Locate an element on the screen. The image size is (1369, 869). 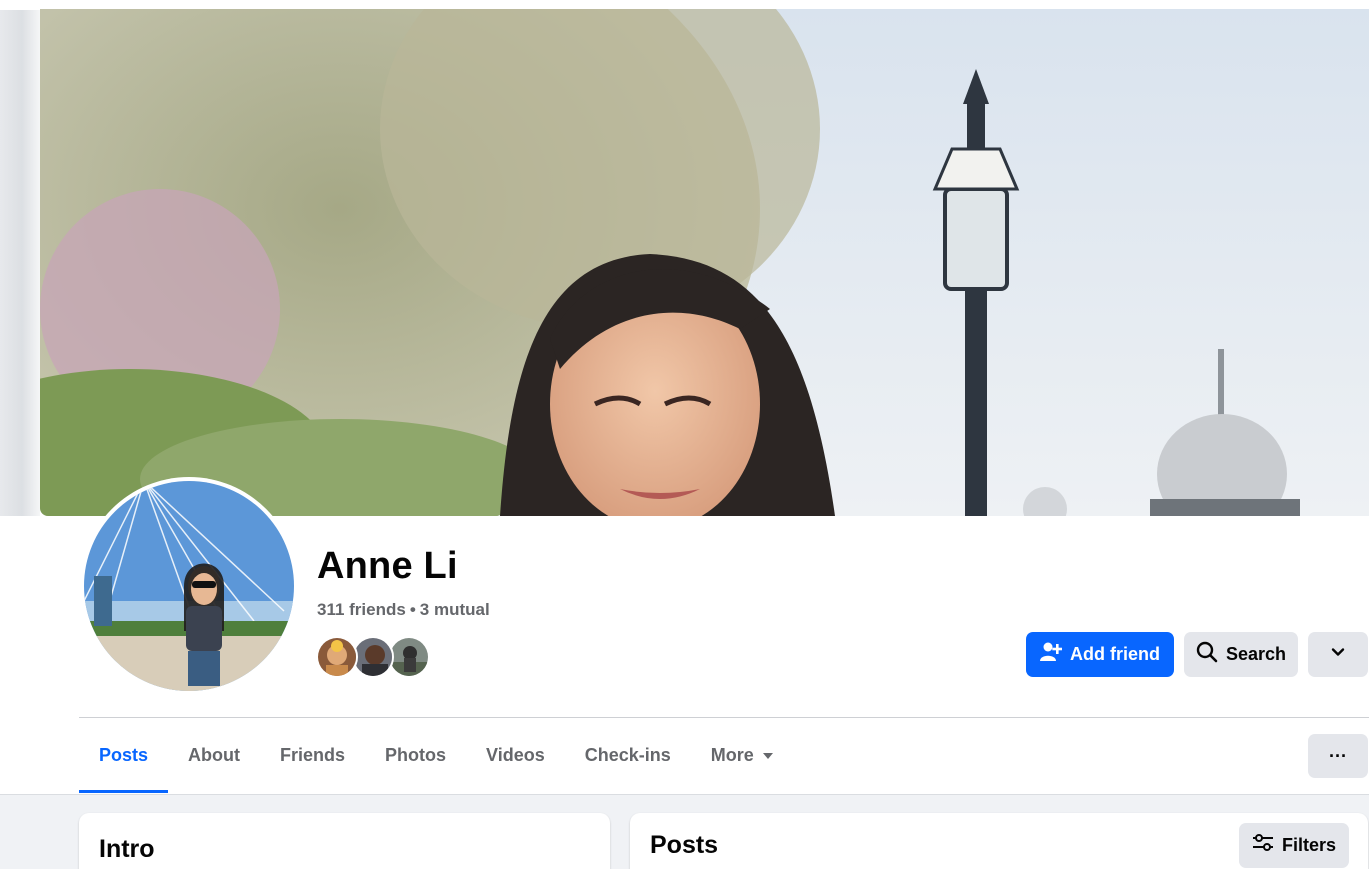
tab-about: About is located at coordinates (214, 755).